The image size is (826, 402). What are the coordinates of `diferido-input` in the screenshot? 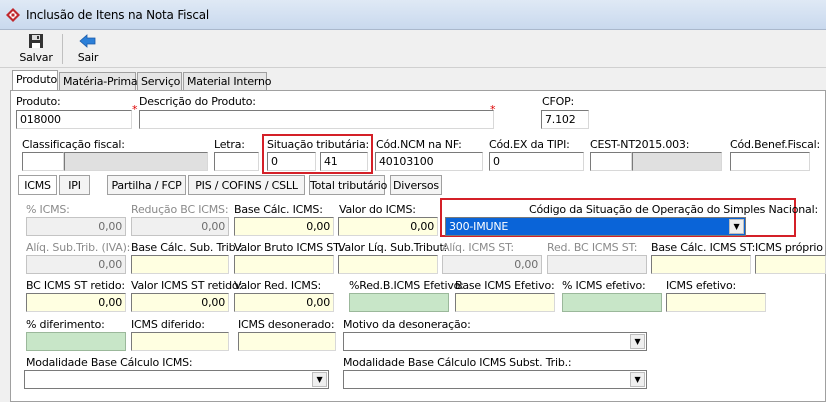 It's located at (180, 341).